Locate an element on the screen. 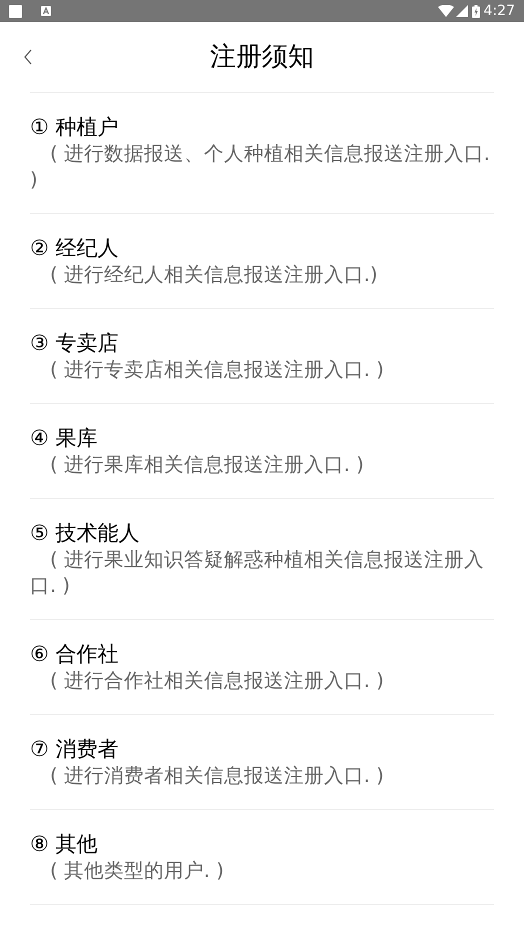  item-title: ⑥ 合作社 is located at coordinates (75, 654).